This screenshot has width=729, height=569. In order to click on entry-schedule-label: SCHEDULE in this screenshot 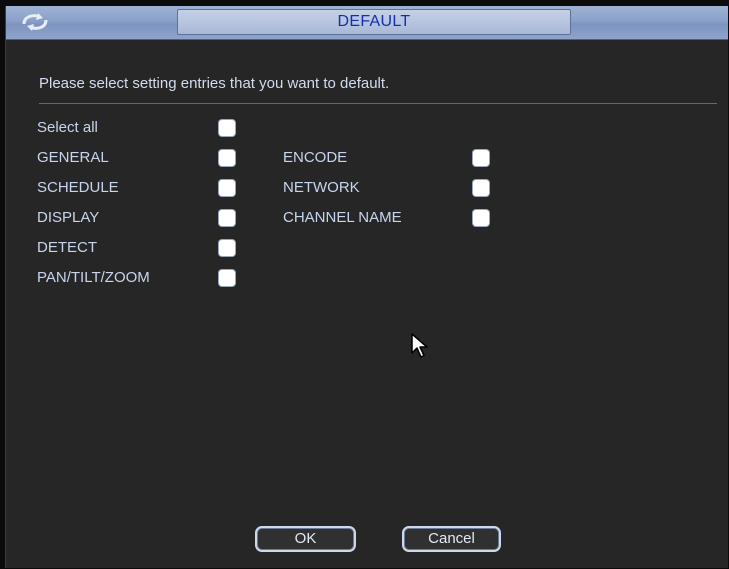, I will do `click(78, 187)`.